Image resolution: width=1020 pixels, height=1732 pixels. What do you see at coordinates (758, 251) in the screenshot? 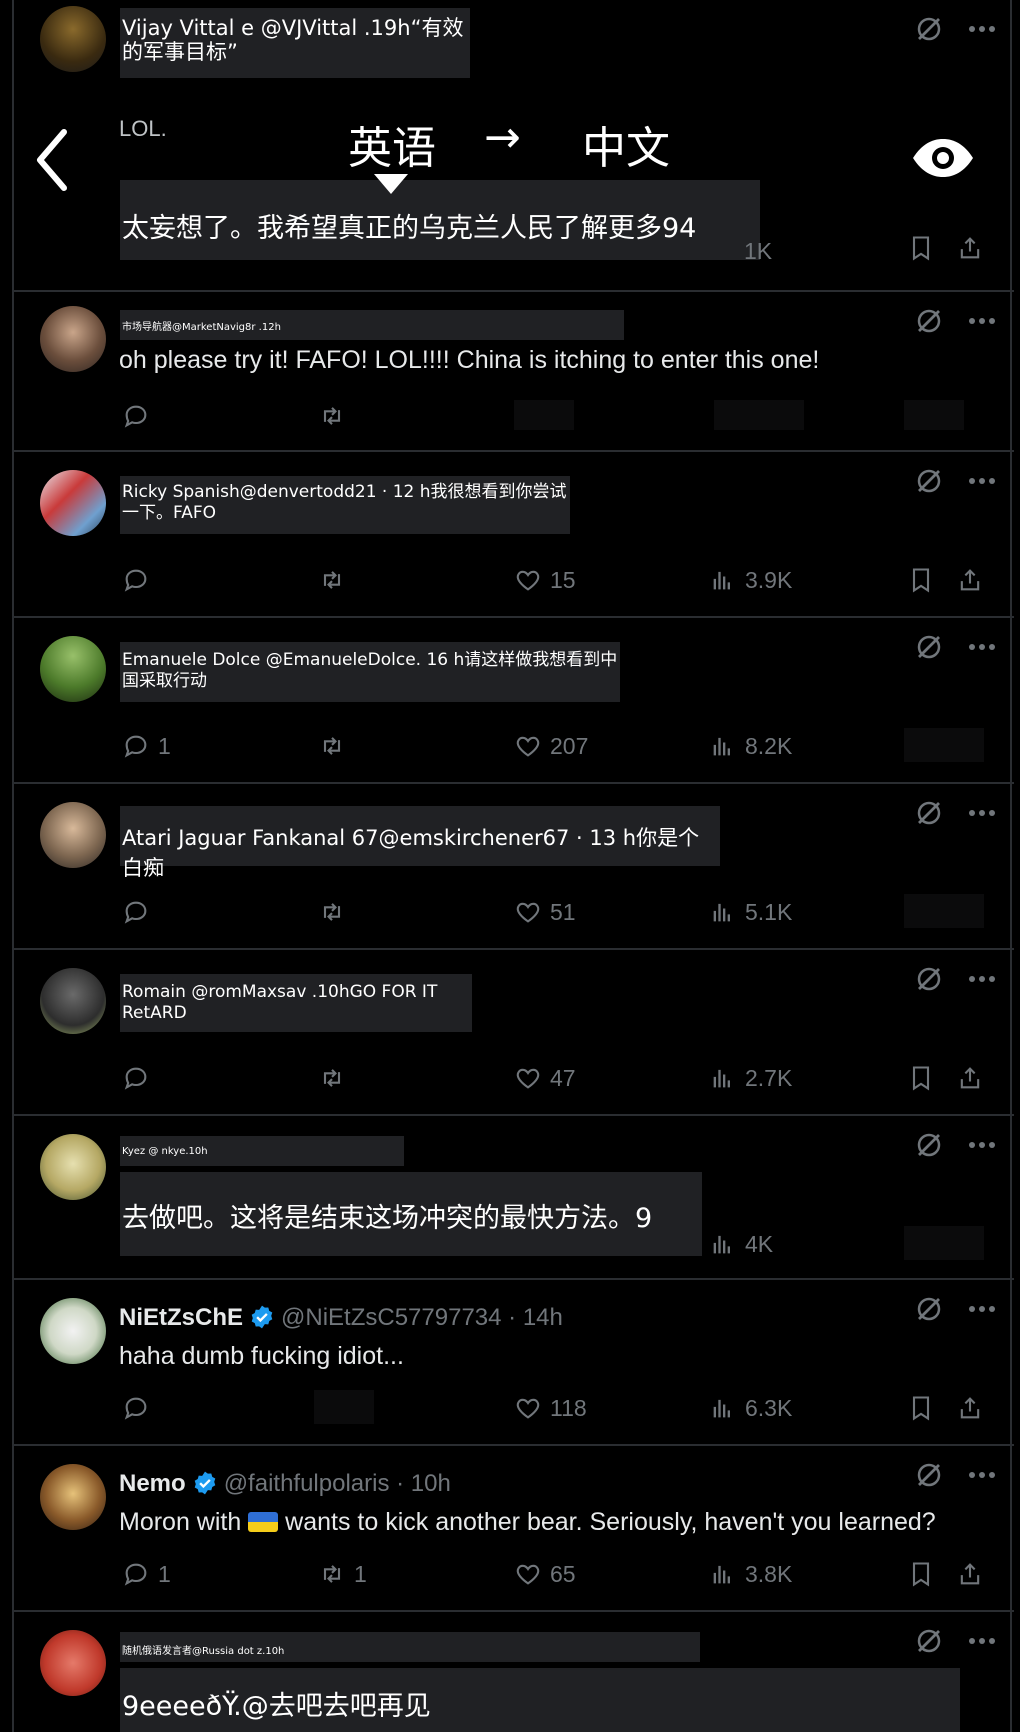
I see `views-count: 1K` at bounding box center [758, 251].